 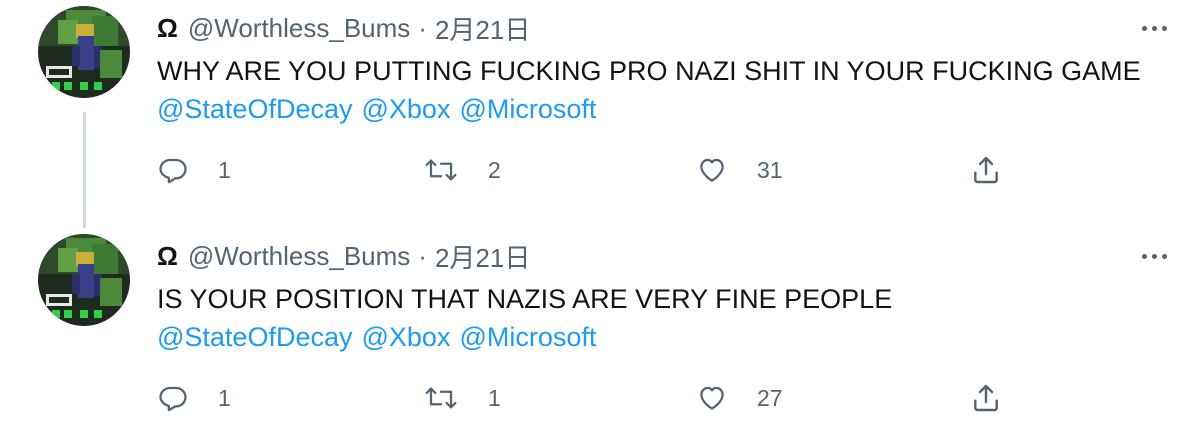 What do you see at coordinates (601, 398) in the screenshot?
I see `tweet-actions: 1 1 27` at bounding box center [601, 398].